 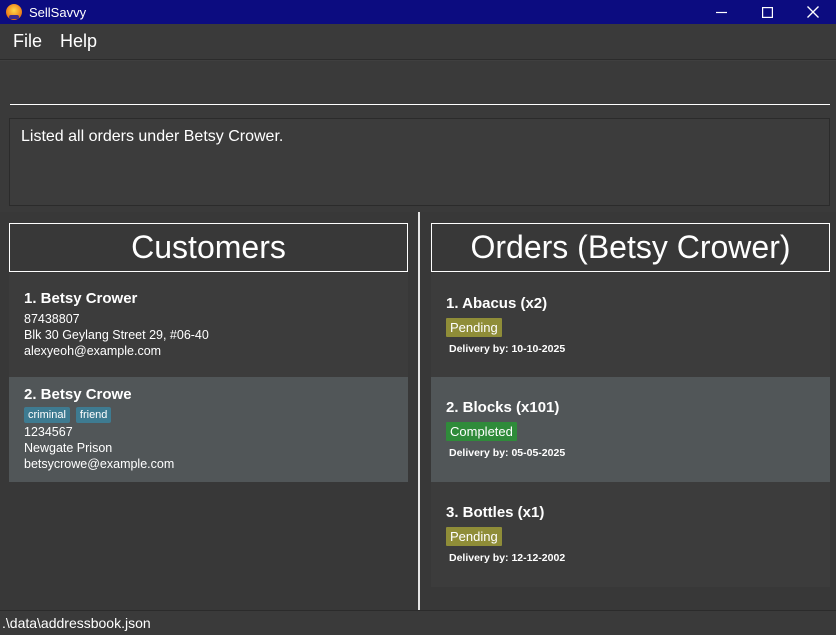 What do you see at coordinates (76, 623) in the screenshot?
I see `save-location-path: .\data\addressbook.json` at bounding box center [76, 623].